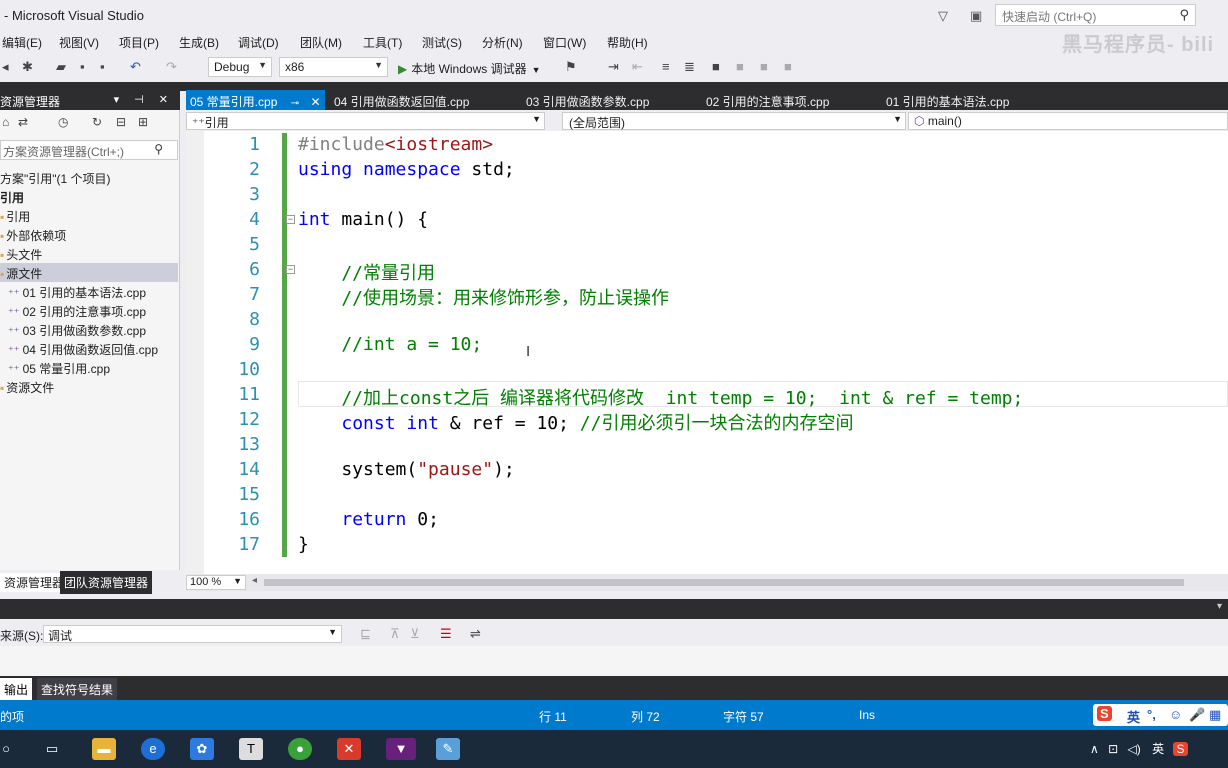 The height and width of the screenshot is (768, 1228). I want to click on code-line: //int a = 10;, so click(390, 344).